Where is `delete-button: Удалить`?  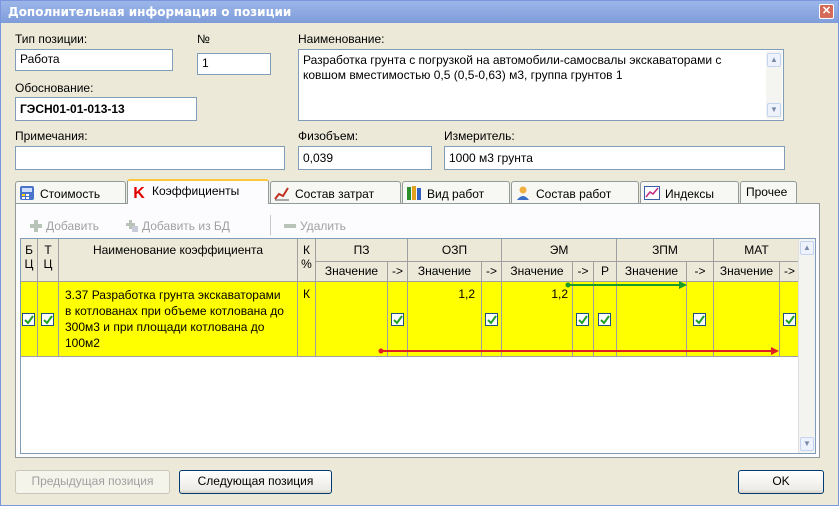 delete-button: Удалить is located at coordinates (314, 226).